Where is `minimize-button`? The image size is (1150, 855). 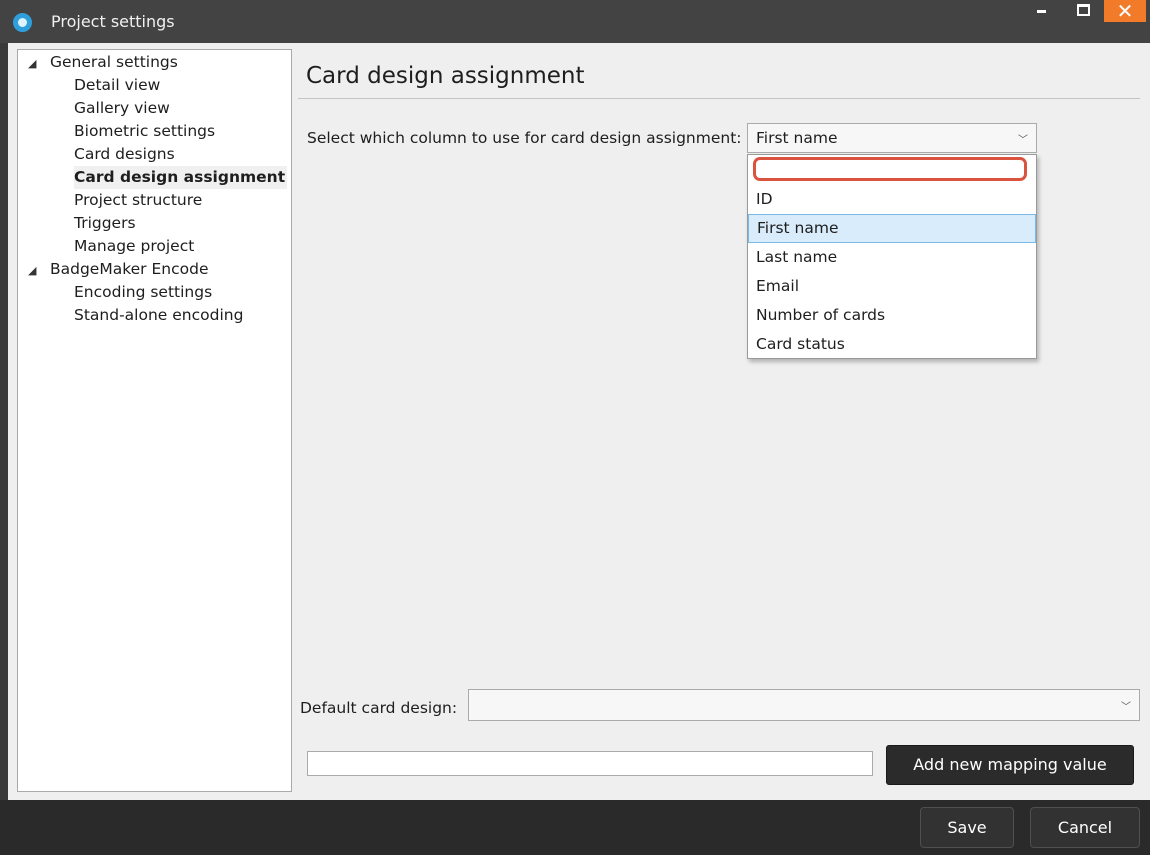
minimize-button is located at coordinates (1043, 11).